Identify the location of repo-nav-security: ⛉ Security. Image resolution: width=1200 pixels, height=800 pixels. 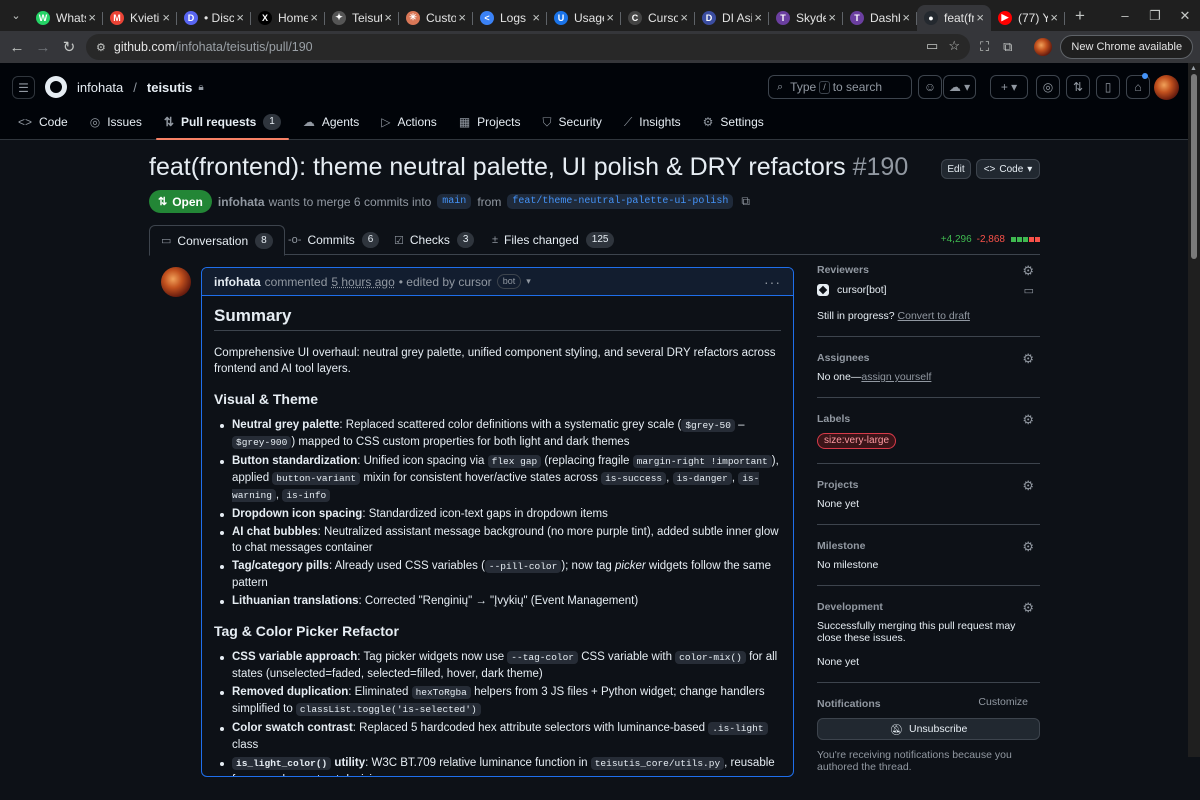
(572, 122).